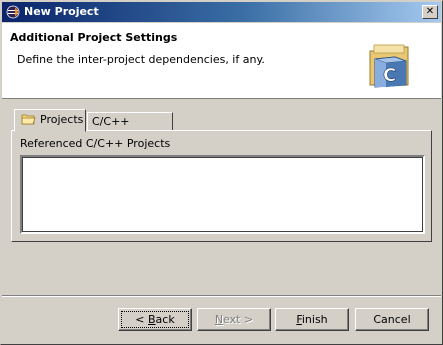 The height and width of the screenshot is (345, 443). What do you see at coordinates (141, 319) in the screenshot?
I see `back-prefix: <` at bounding box center [141, 319].